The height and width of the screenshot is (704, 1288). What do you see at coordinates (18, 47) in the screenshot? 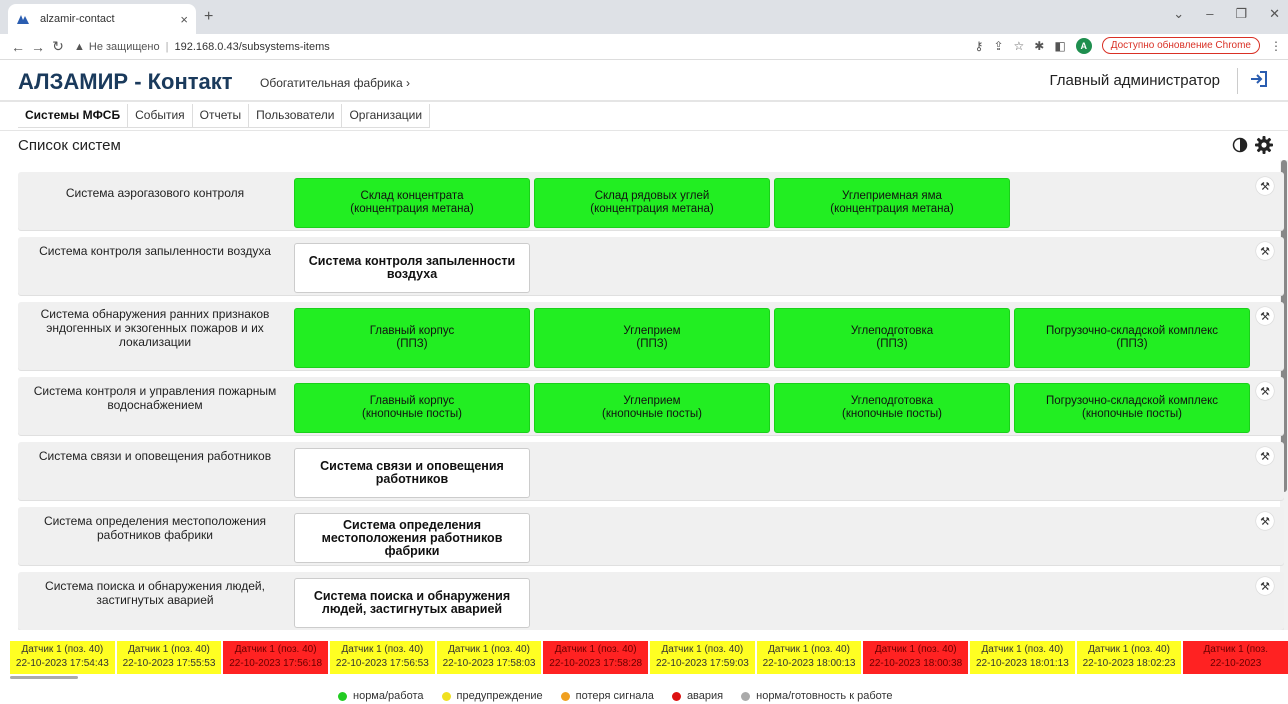
I see `back-icon: ←` at bounding box center [18, 47].